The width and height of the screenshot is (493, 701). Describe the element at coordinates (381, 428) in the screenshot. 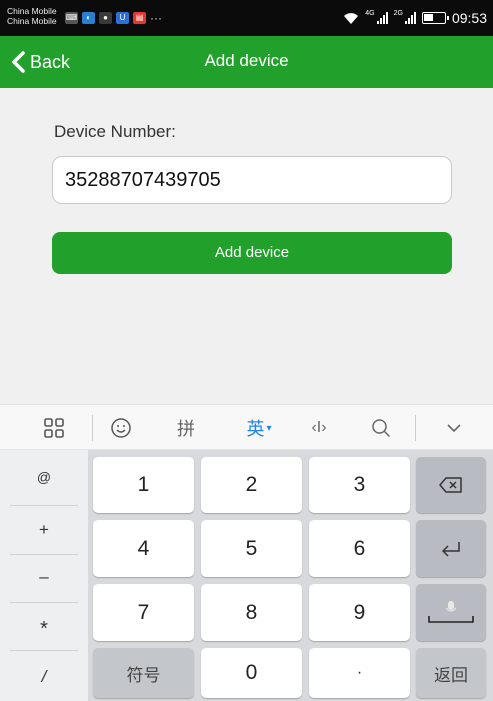

I see `search-icon` at that location.